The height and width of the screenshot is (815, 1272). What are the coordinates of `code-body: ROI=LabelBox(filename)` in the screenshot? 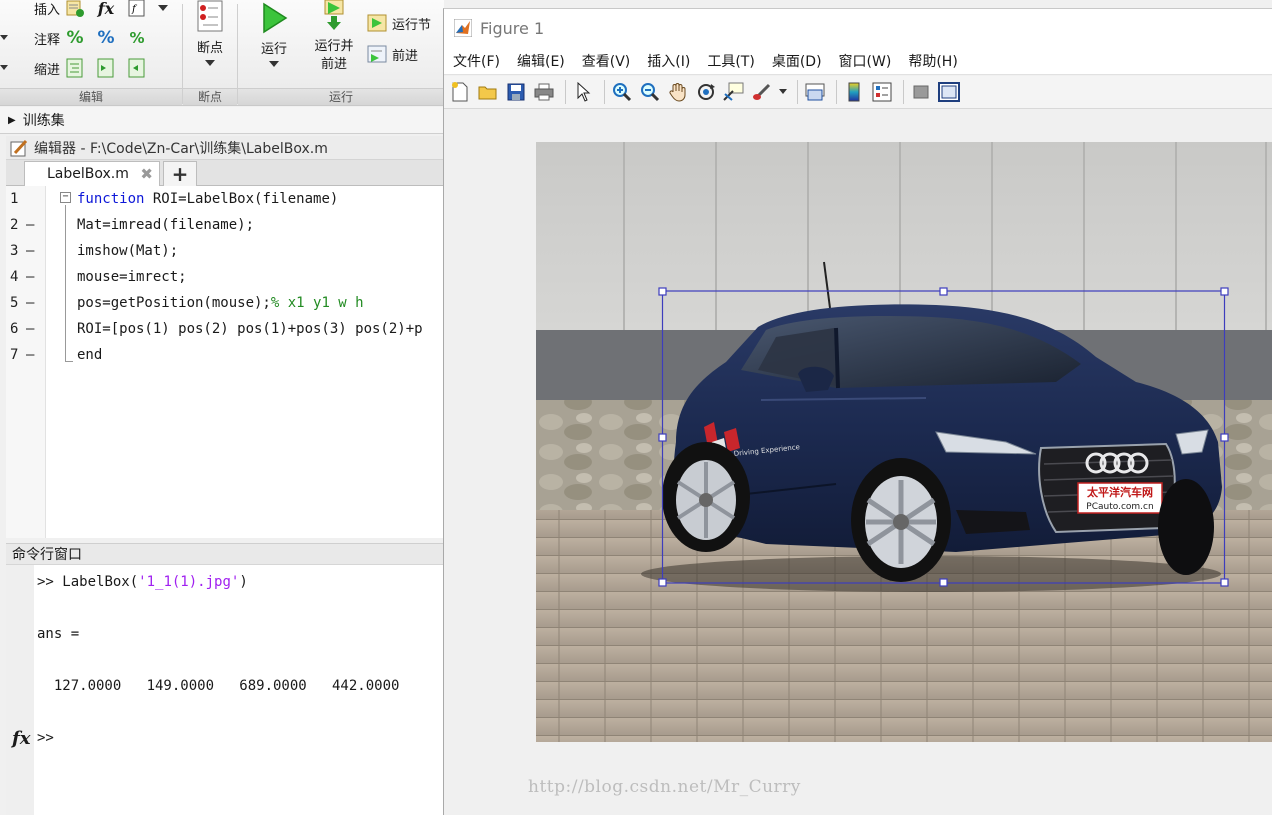 It's located at (241, 199).